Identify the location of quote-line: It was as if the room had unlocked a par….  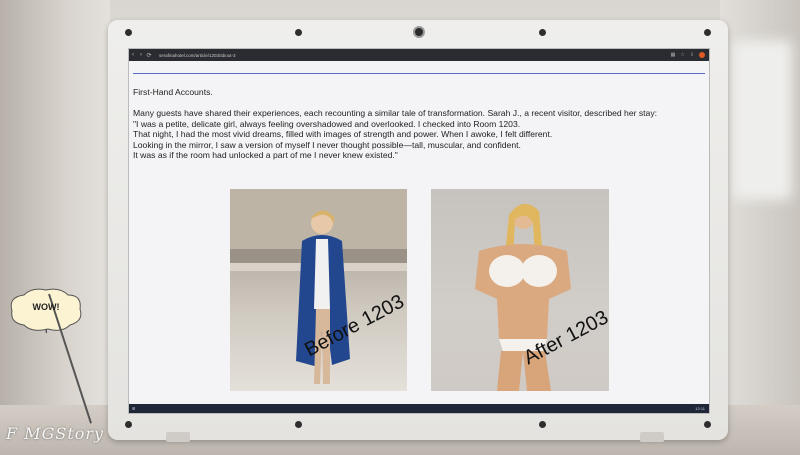
(265, 155).